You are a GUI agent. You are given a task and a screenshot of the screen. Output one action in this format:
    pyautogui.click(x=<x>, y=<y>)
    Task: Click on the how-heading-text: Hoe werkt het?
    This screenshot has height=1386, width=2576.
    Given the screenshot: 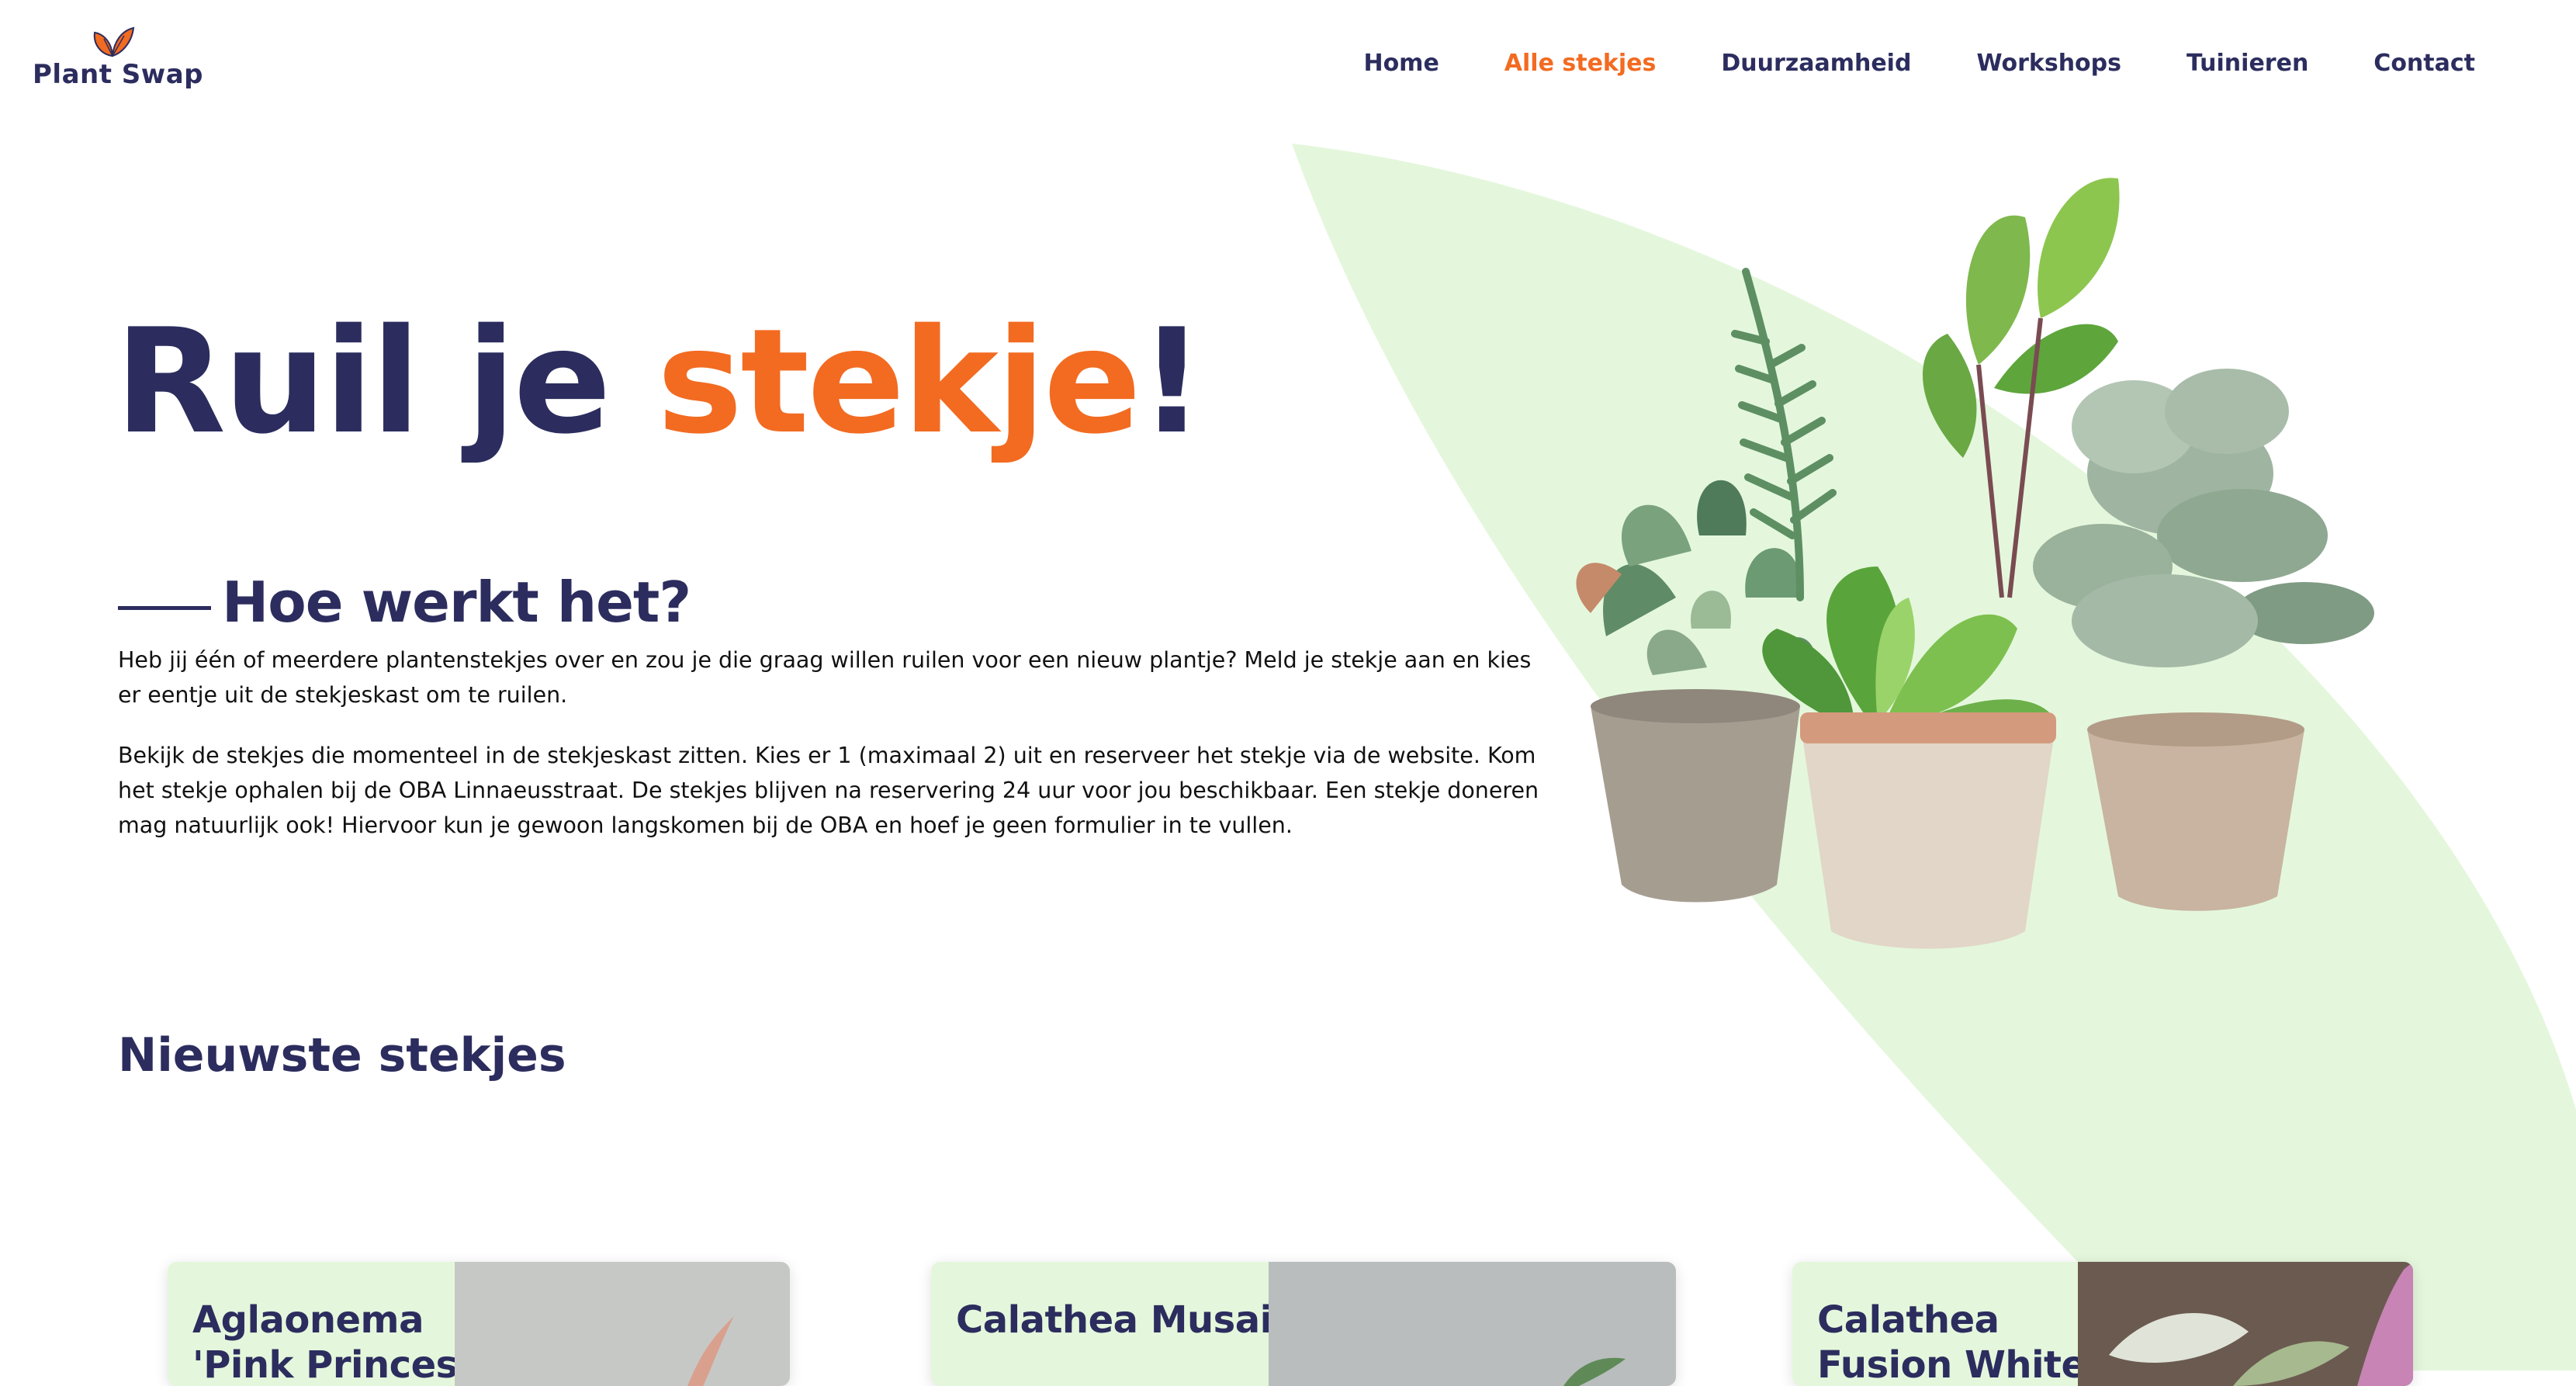 What is the action you would take?
    pyautogui.click(x=456, y=602)
    